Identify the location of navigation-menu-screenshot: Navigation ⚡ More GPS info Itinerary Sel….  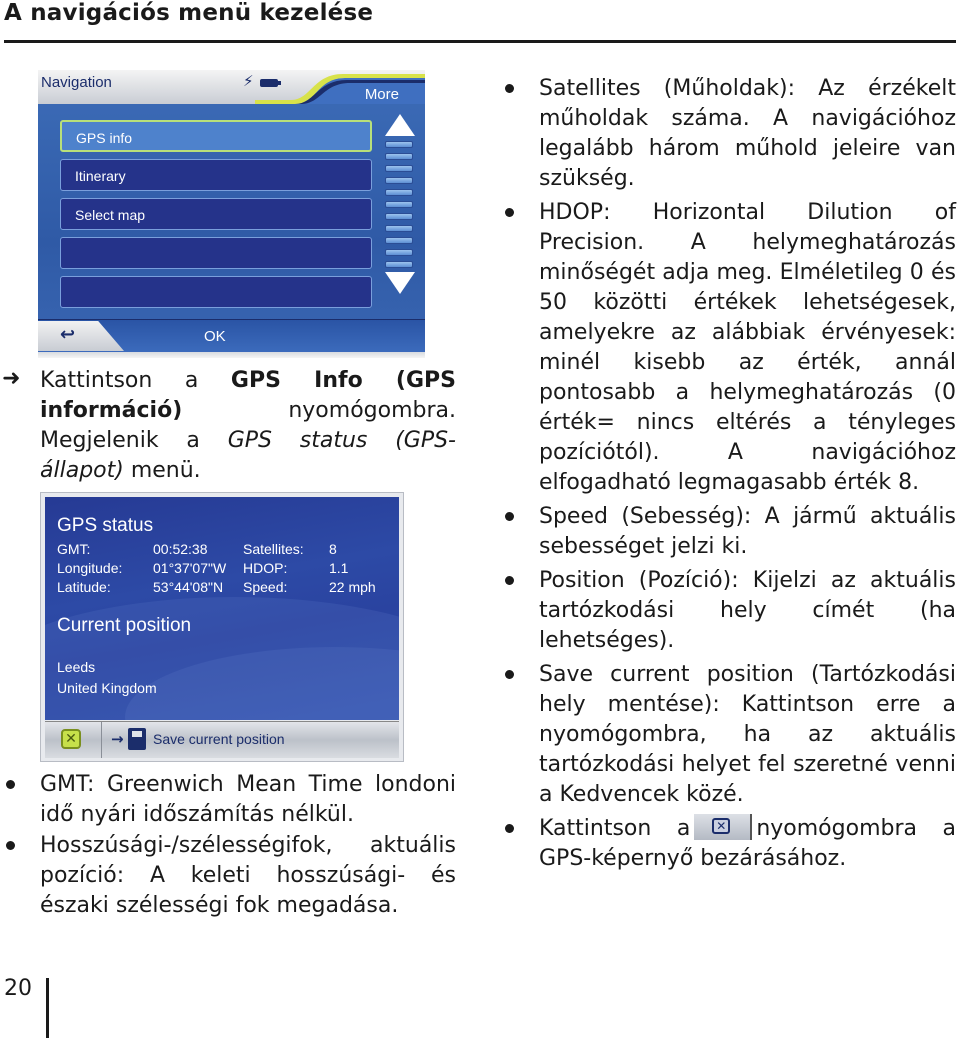
(231, 214).